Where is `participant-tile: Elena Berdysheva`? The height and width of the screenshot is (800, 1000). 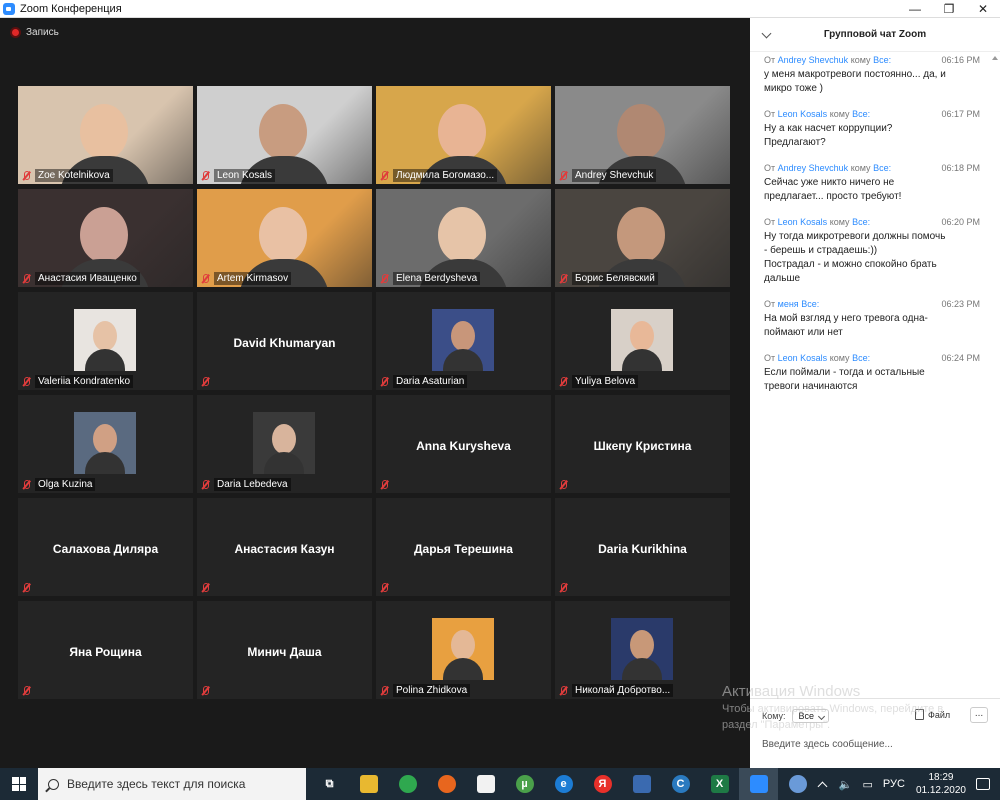 participant-tile: Elena Berdysheva is located at coordinates (463, 238).